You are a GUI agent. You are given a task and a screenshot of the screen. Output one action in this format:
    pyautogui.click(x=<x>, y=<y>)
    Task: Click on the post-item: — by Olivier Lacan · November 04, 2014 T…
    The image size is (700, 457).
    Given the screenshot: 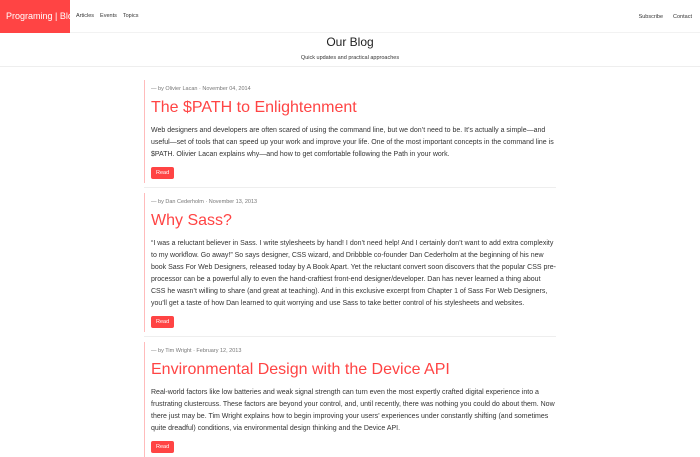 What is the action you would take?
    pyautogui.click(x=350, y=131)
    